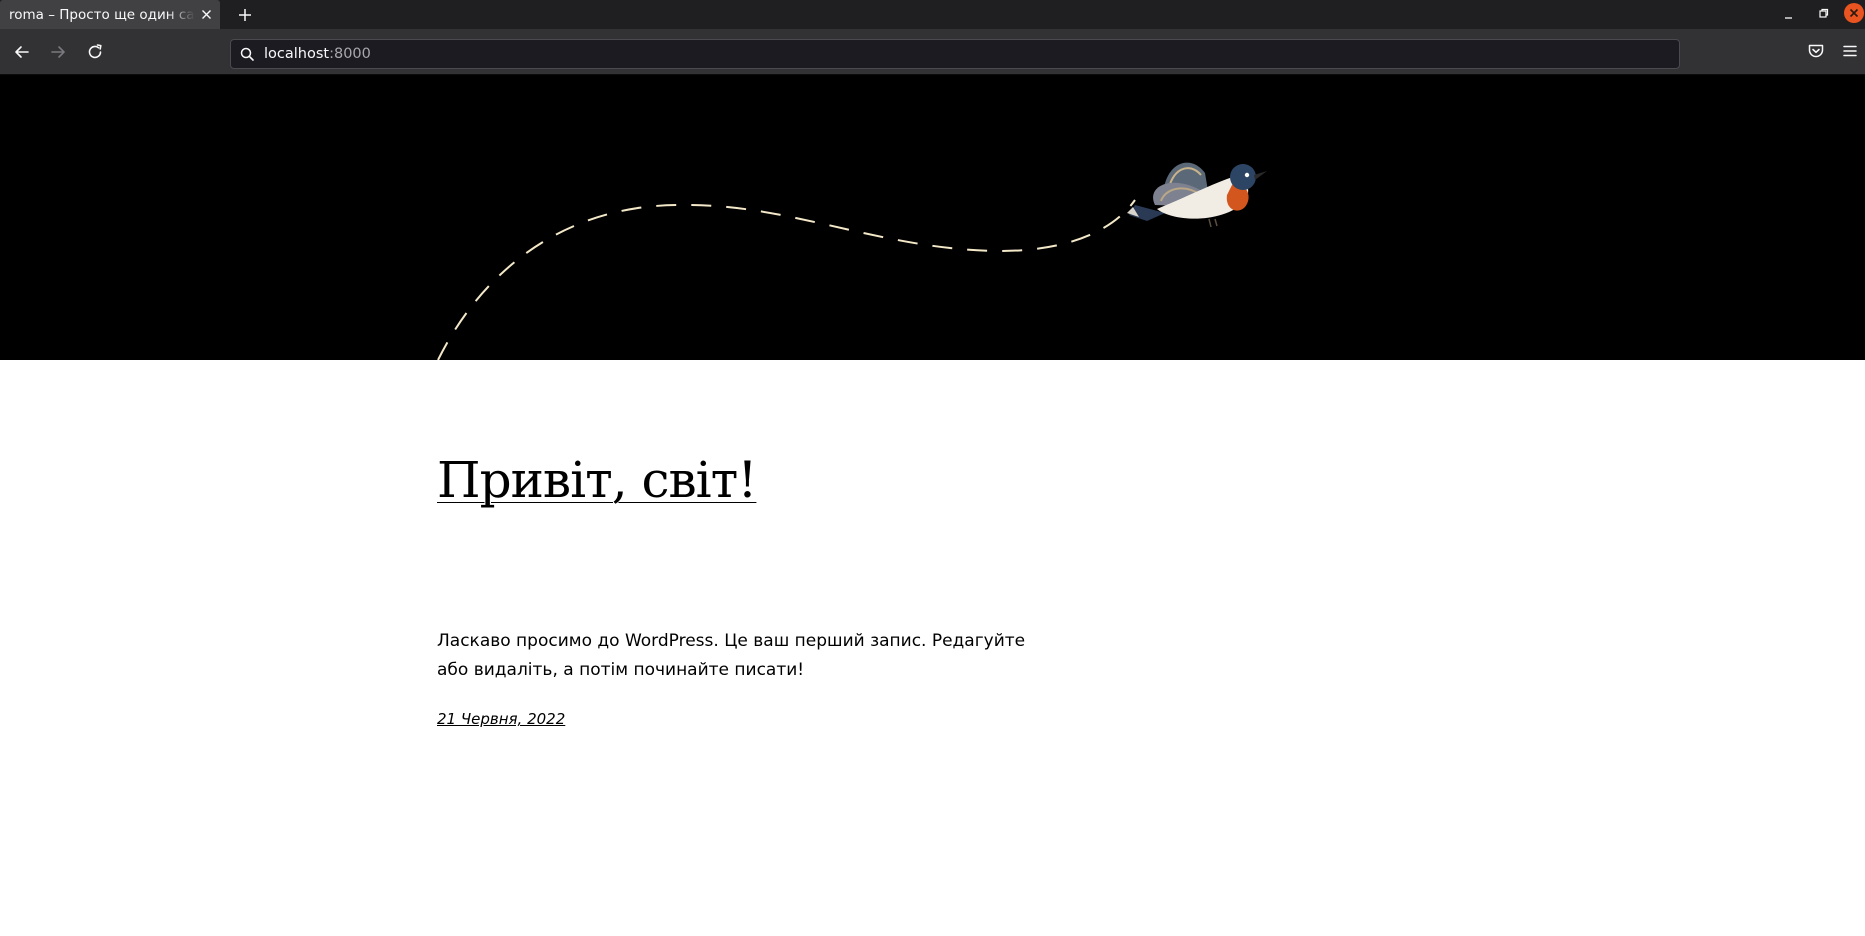 Image resolution: width=1865 pixels, height=936 pixels. Describe the element at coordinates (206, 14) in the screenshot. I see `close-icon` at that location.